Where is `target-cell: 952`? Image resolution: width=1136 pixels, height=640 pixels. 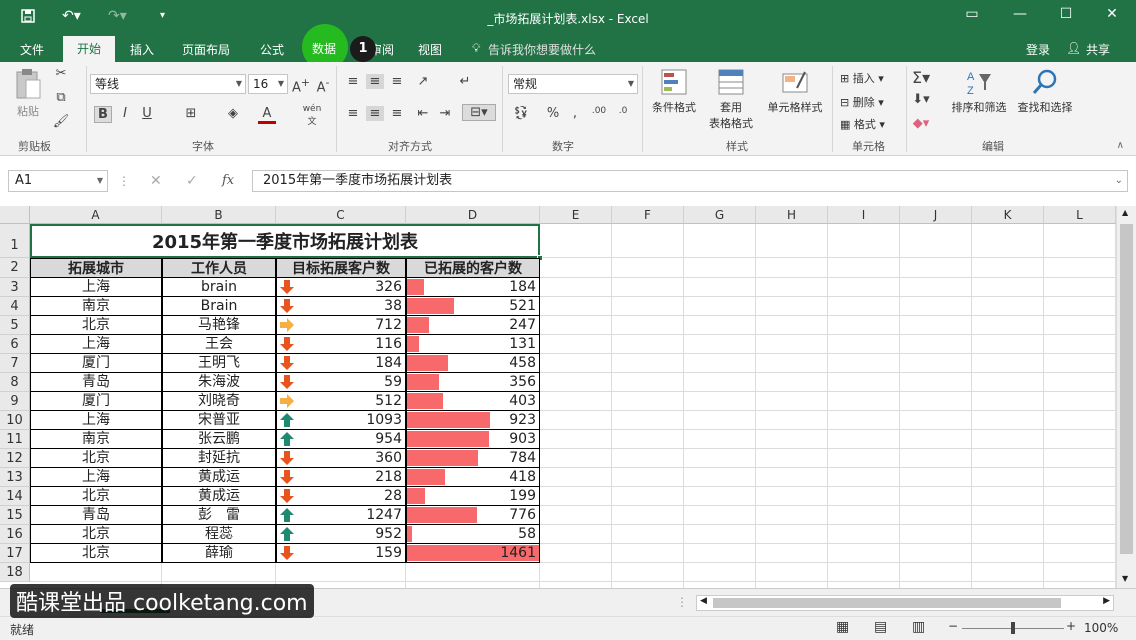 target-cell: 952 is located at coordinates (341, 534).